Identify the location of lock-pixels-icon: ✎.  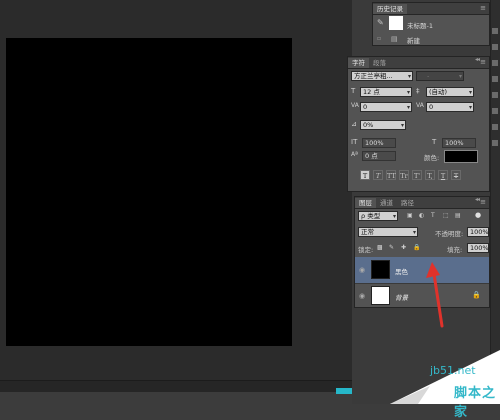
(391, 247).